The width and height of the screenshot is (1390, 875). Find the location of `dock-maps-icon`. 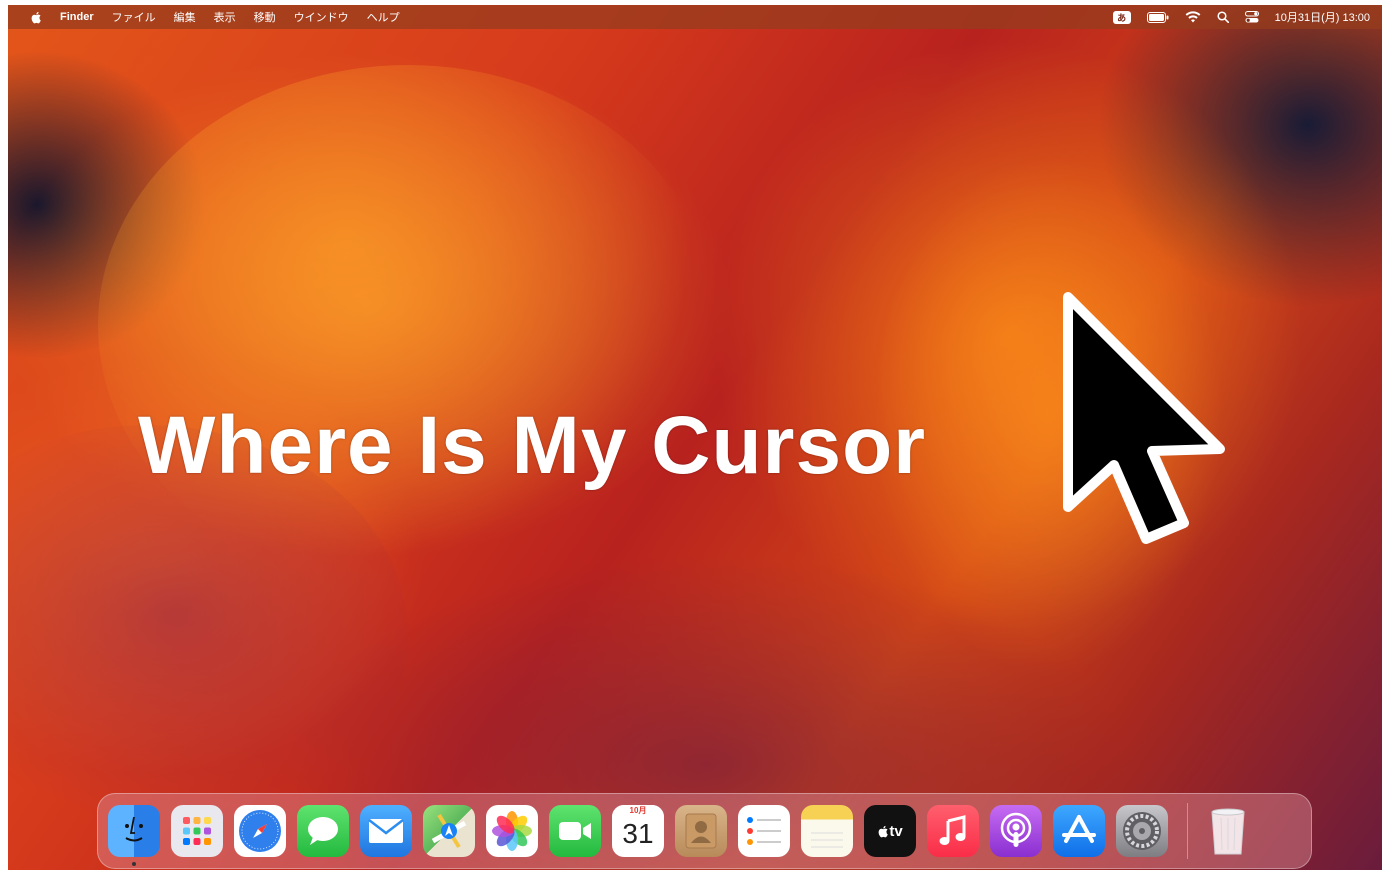

dock-maps-icon is located at coordinates (449, 831).